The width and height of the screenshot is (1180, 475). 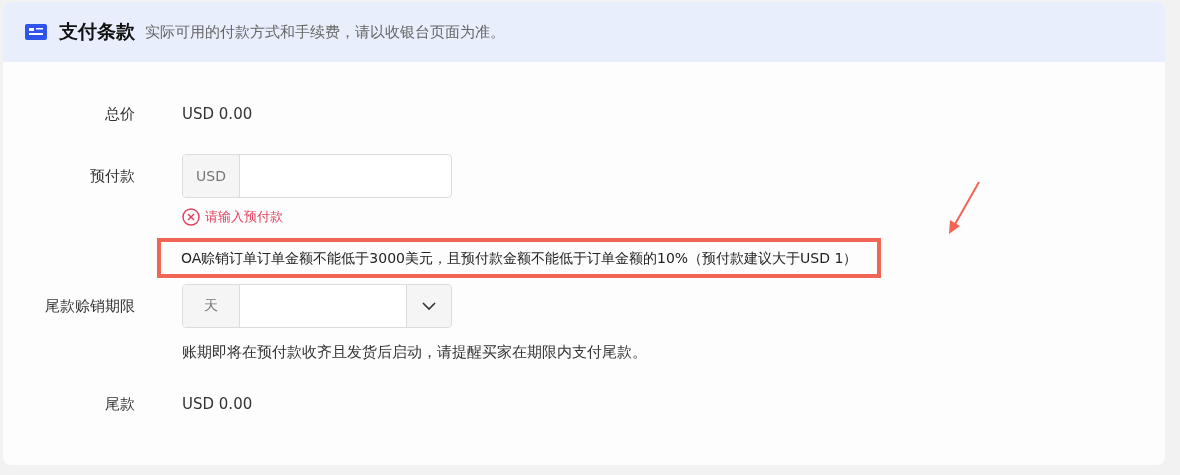 What do you see at coordinates (191, 217) in the screenshot?
I see `error-icon` at bounding box center [191, 217].